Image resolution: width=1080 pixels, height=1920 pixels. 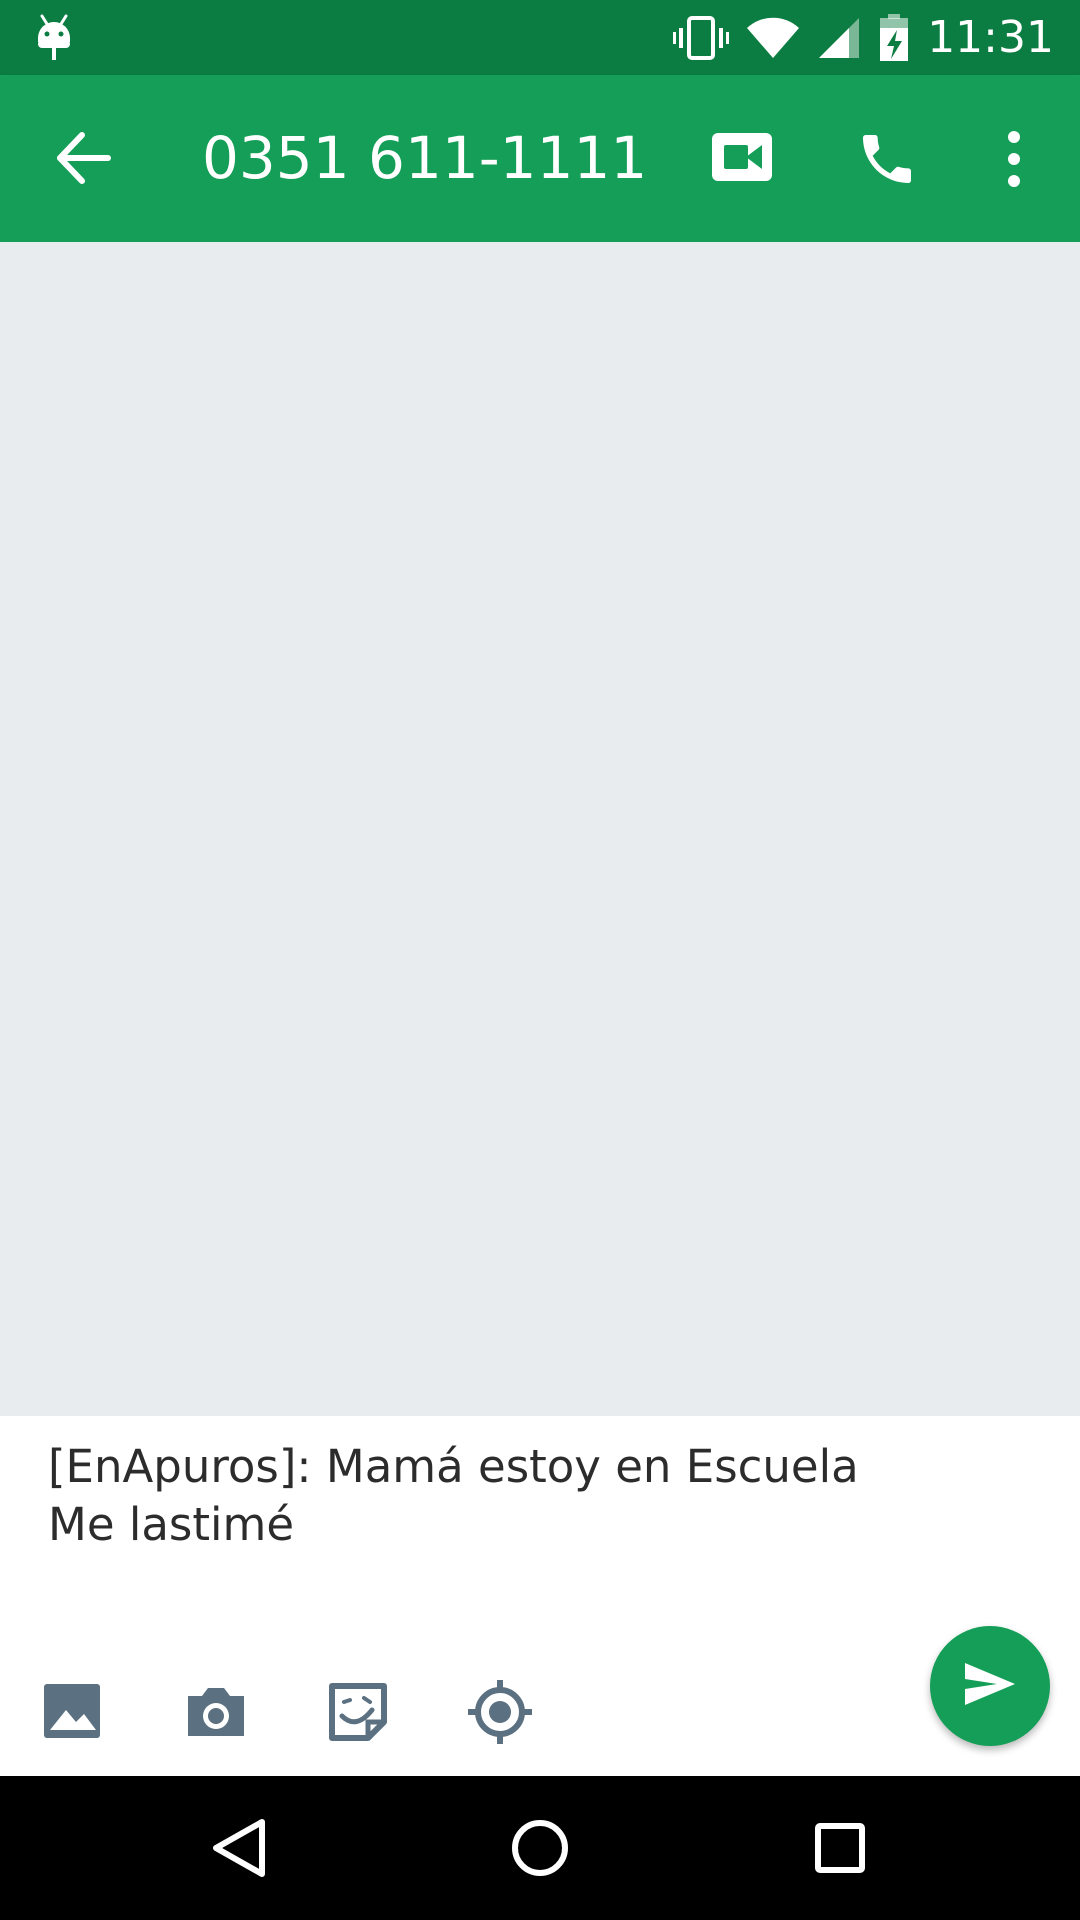 What do you see at coordinates (216, 1712) in the screenshot?
I see `camera-icon` at bounding box center [216, 1712].